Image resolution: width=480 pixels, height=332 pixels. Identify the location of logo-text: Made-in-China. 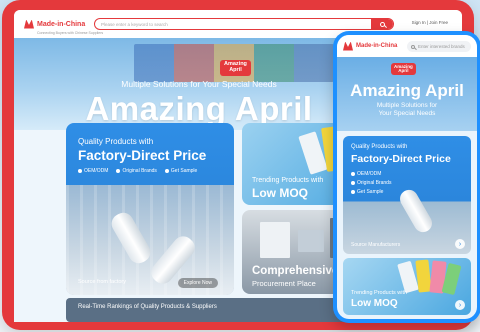
(61, 24).